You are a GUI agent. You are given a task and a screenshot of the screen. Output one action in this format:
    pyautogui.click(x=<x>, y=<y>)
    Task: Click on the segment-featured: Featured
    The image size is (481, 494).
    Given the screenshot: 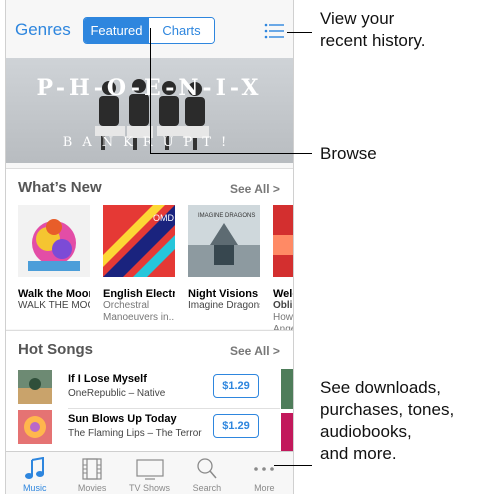 What is the action you would take?
    pyautogui.click(x=116, y=30)
    